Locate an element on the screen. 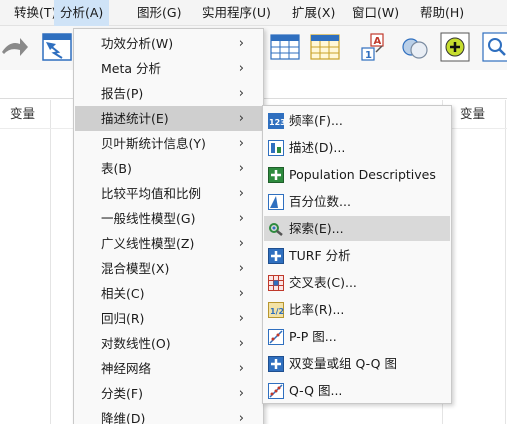  svg-text: 123 is located at coordinates (276, 122).